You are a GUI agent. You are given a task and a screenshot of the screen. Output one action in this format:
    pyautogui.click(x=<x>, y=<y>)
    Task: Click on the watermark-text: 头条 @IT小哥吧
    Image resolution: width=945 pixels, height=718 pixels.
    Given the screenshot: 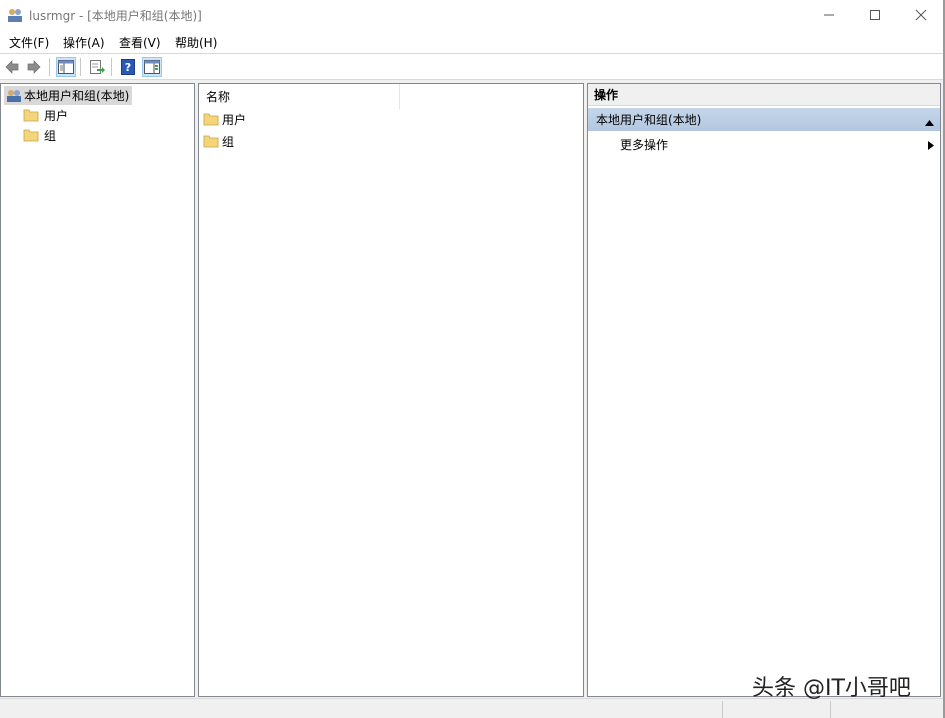 What is the action you would take?
    pyautogui.click(x=831, y=688)
    